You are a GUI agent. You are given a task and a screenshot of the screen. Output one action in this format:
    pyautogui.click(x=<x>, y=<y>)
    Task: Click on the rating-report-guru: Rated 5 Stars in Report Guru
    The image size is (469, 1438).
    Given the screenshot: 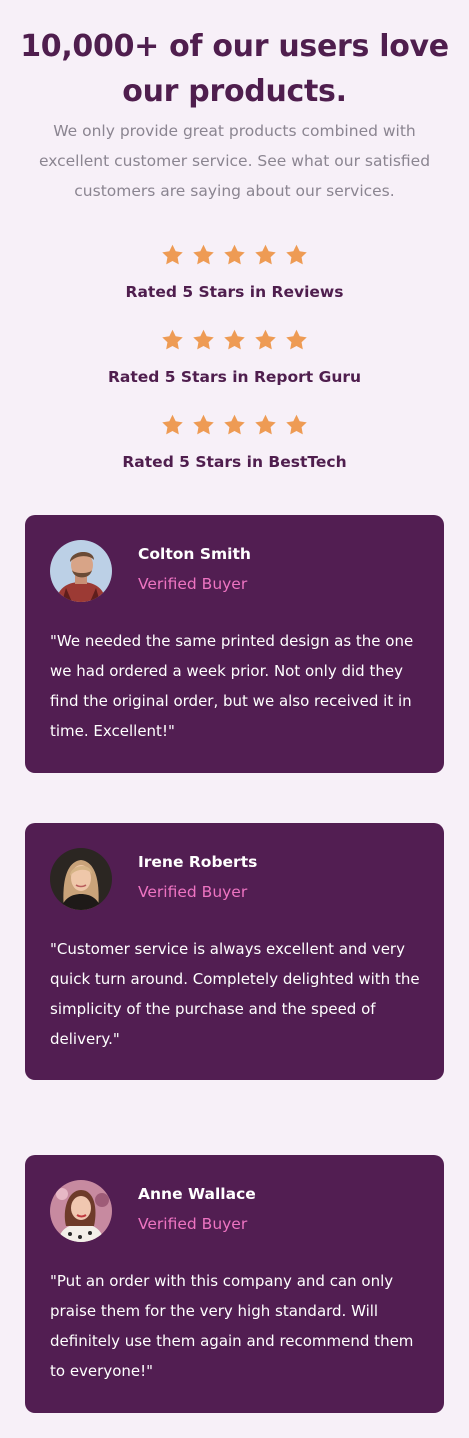 What is the action you would take?
    pyautogui.click(x=234, y=358)
    